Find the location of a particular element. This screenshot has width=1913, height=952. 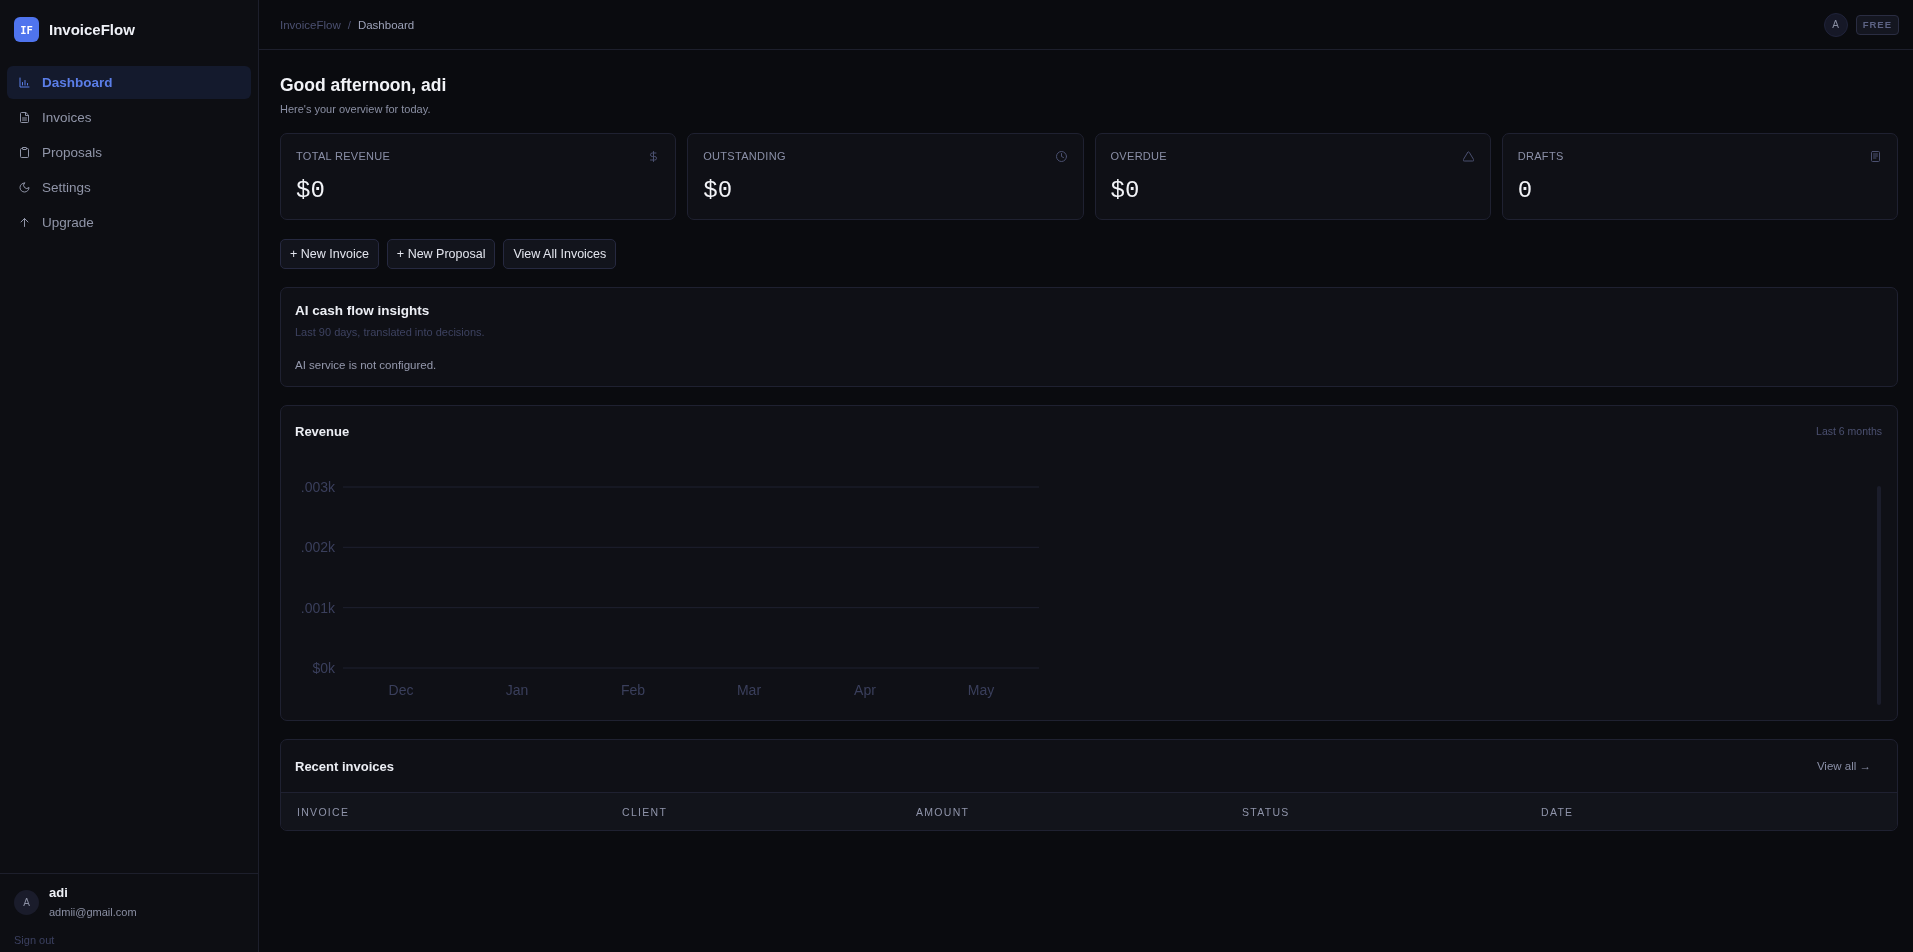

x-axis-label: Apr is located at coordinates (865, 690).